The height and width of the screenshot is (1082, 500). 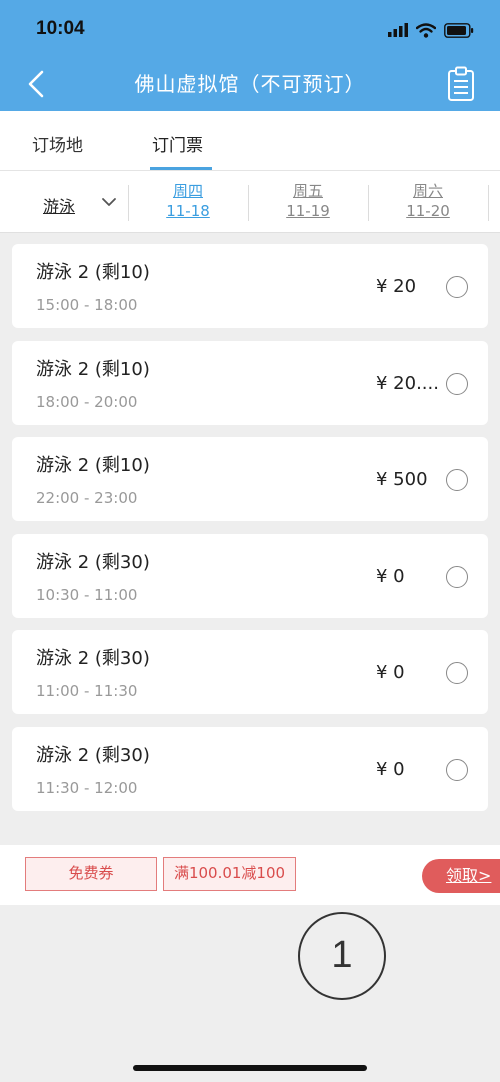 I want to click on date-tab-weekday: 周六, so click(x=427, y=191).